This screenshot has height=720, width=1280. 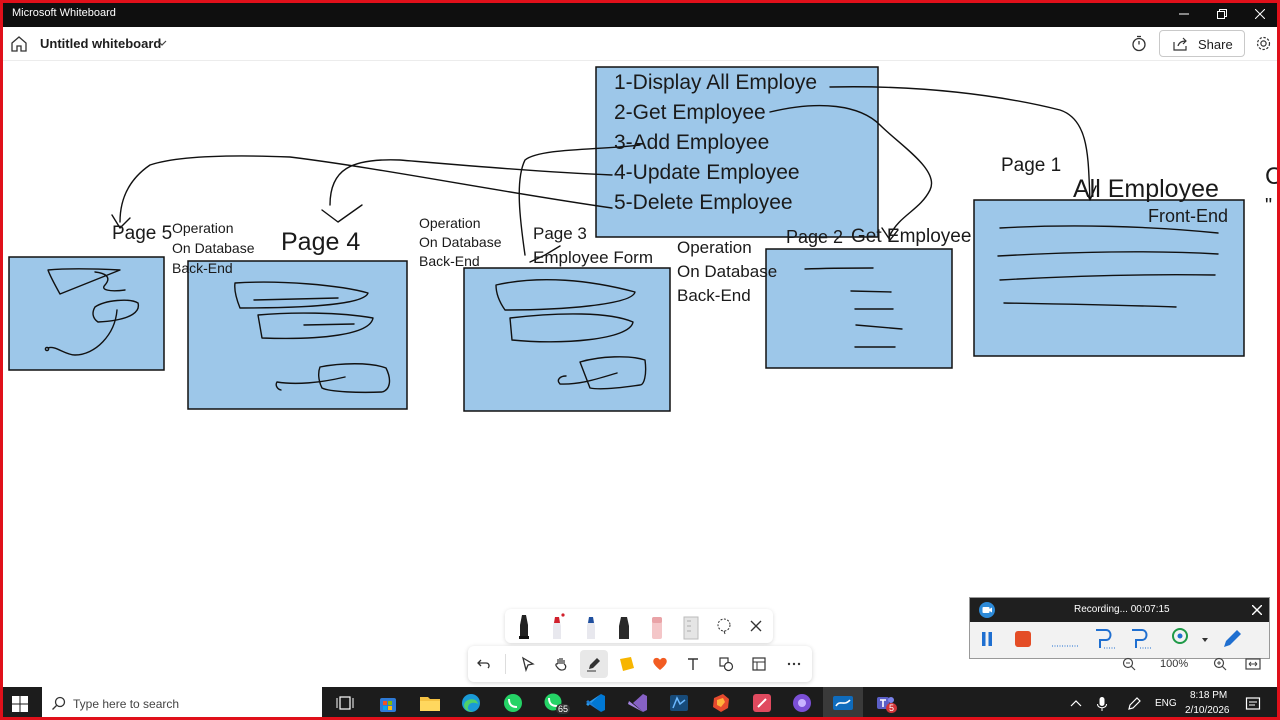 What do you see at coordinates (1253, 704) in the screenshot?
I see `notifications-icon` at bounding box center [1253, 704].